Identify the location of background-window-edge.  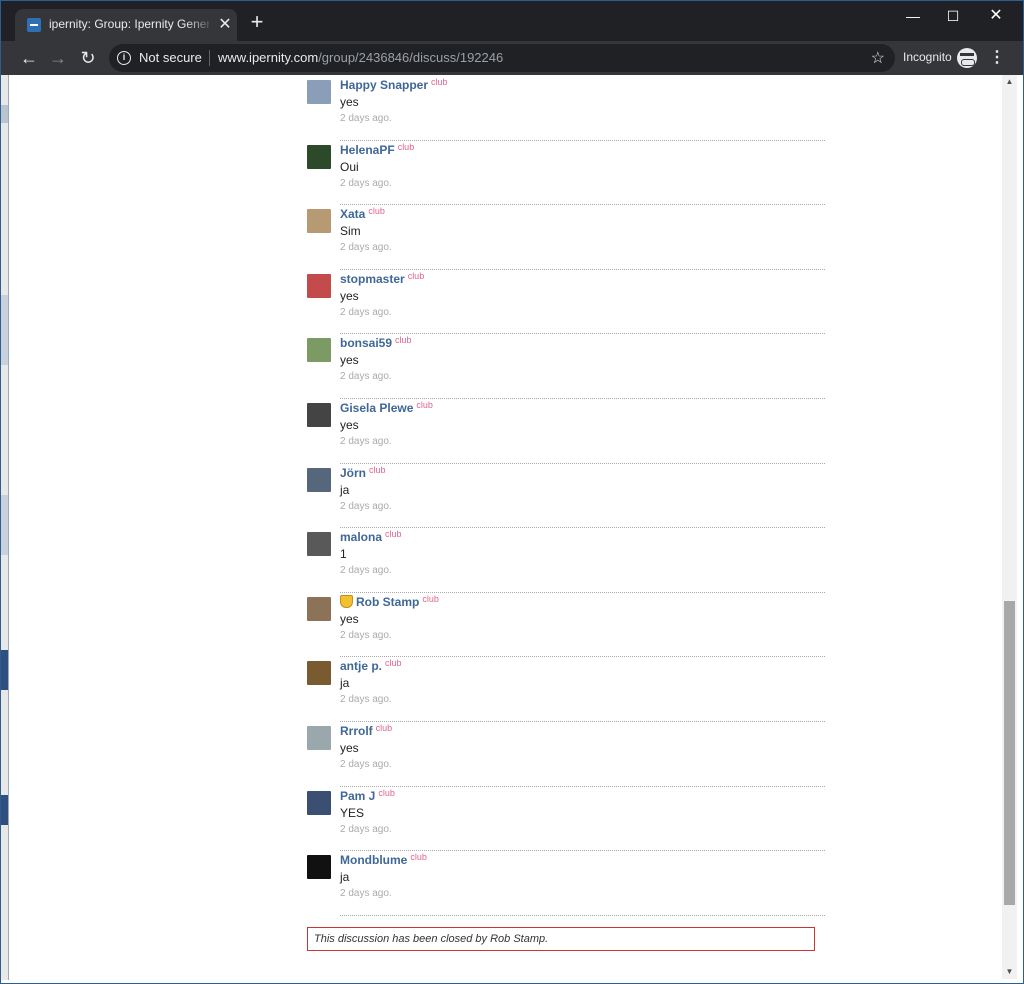
(5, 527).